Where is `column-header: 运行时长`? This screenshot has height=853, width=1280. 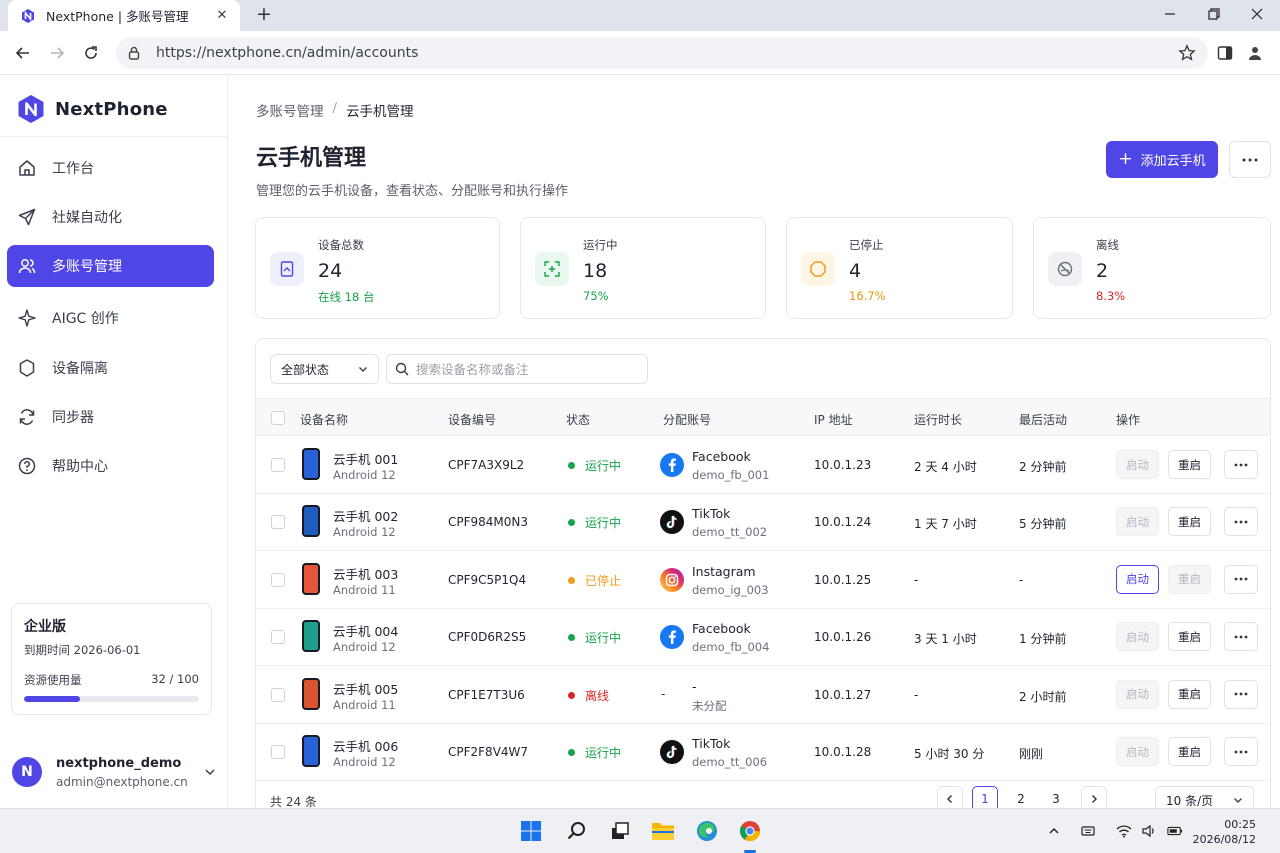
column-header: 运行时长 is located at coordinates (938, 419).